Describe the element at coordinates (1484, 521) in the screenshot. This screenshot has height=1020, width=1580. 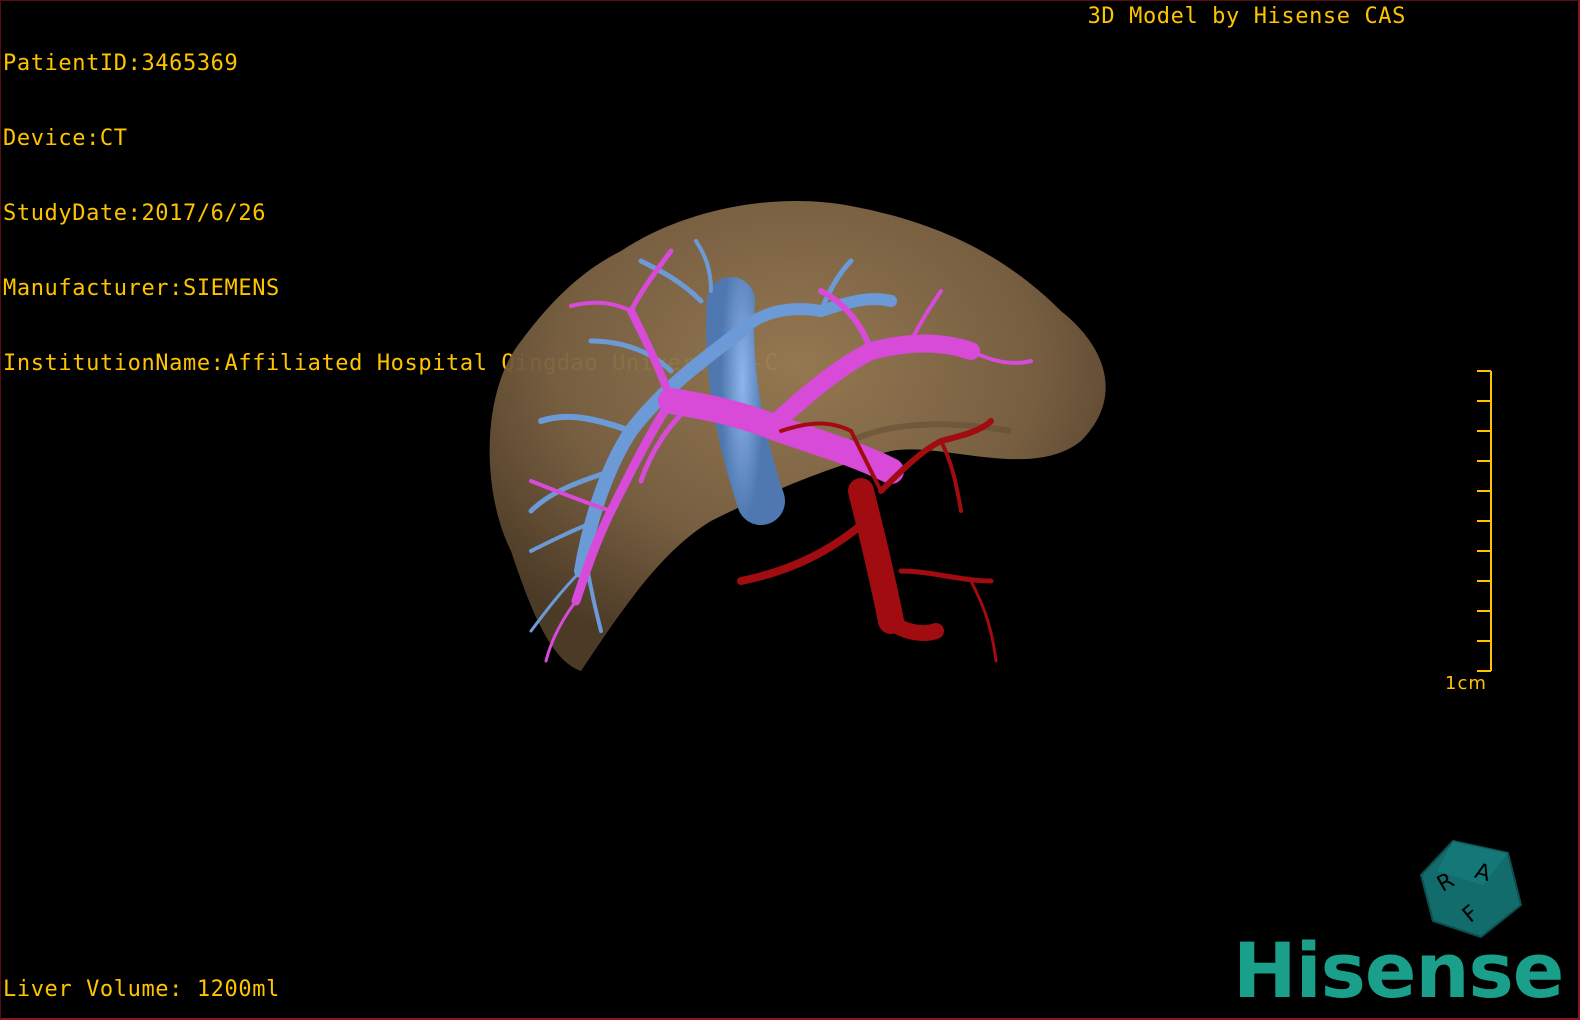
I see `scale-bar` at that location.